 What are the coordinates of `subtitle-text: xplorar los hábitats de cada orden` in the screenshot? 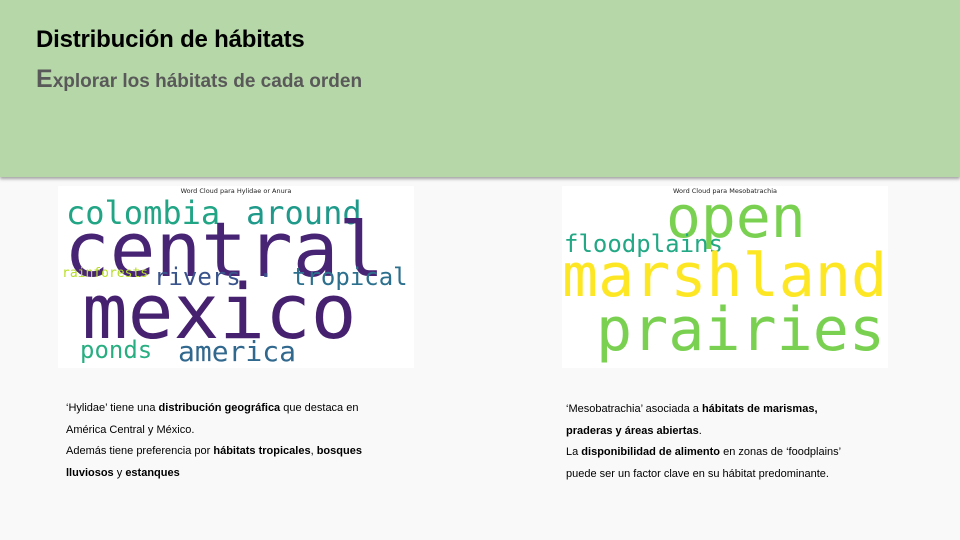 It's located at (207, 81).